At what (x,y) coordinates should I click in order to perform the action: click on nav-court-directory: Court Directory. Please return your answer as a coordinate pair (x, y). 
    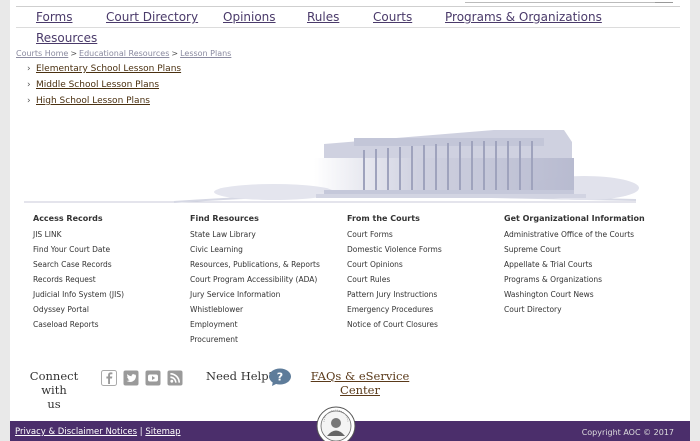
    Looking at the image, I should click on (152, 17).